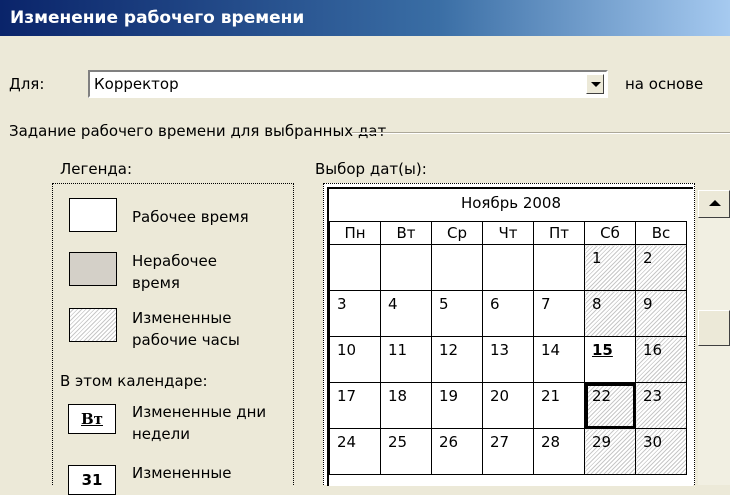 Image resolution: width=730 pixels, height=495 pixels. Describe the element at coordinates (186, 329) in the screenshot. I see `changed-hours-label: Измененные рабочие часы` at that location.